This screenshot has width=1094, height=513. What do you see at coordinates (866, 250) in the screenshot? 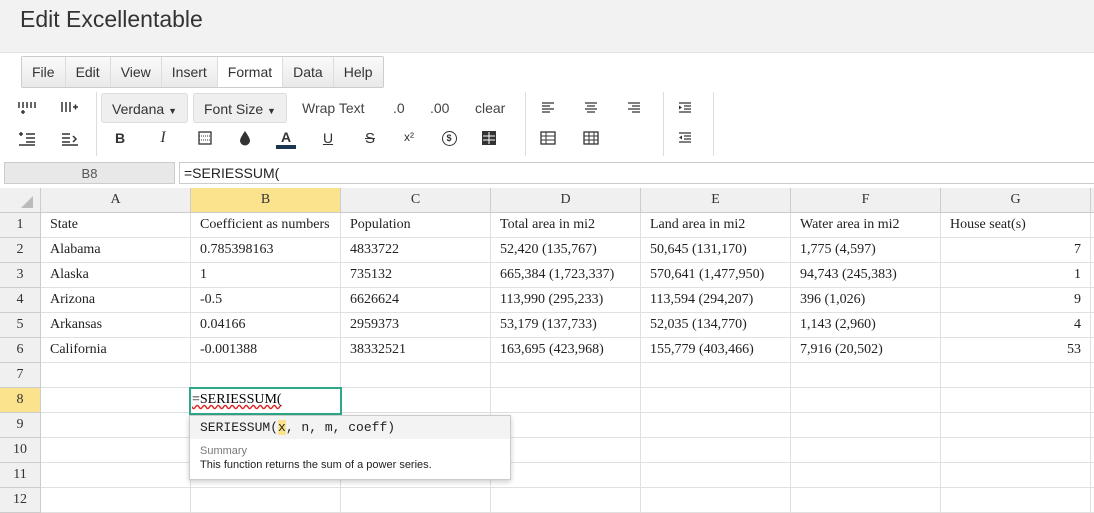
I see `table-cell: 1,775 (4,597)` at bounding box center [866, 250].